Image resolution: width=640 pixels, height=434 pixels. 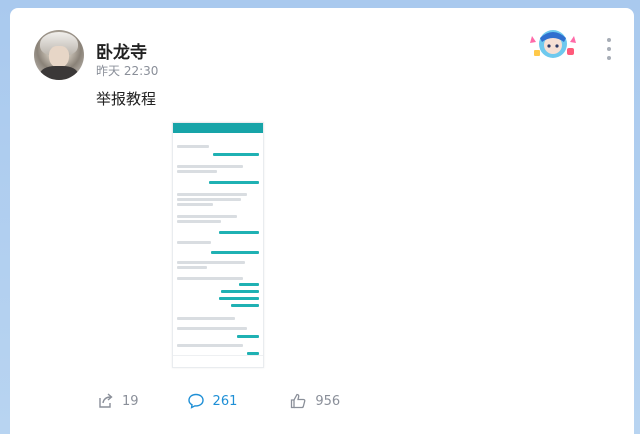 What do you see at coordinates (106, 400) in the screenshot?
I see `share-icon` at bounding box center [106, 400].